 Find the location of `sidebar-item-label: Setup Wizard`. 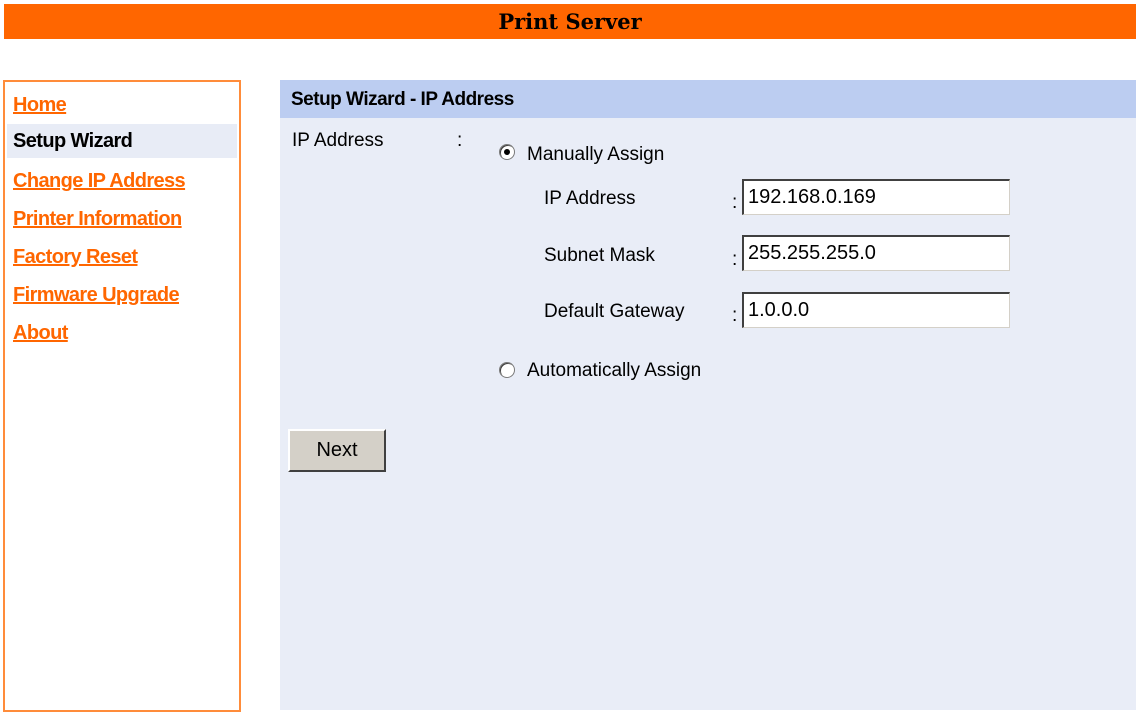

sidebar-item-label: Setup Wizard is located at coordinates (73, 141).